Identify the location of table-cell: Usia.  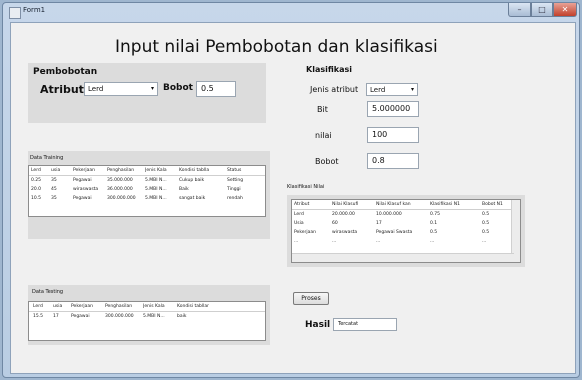
(299, 223).